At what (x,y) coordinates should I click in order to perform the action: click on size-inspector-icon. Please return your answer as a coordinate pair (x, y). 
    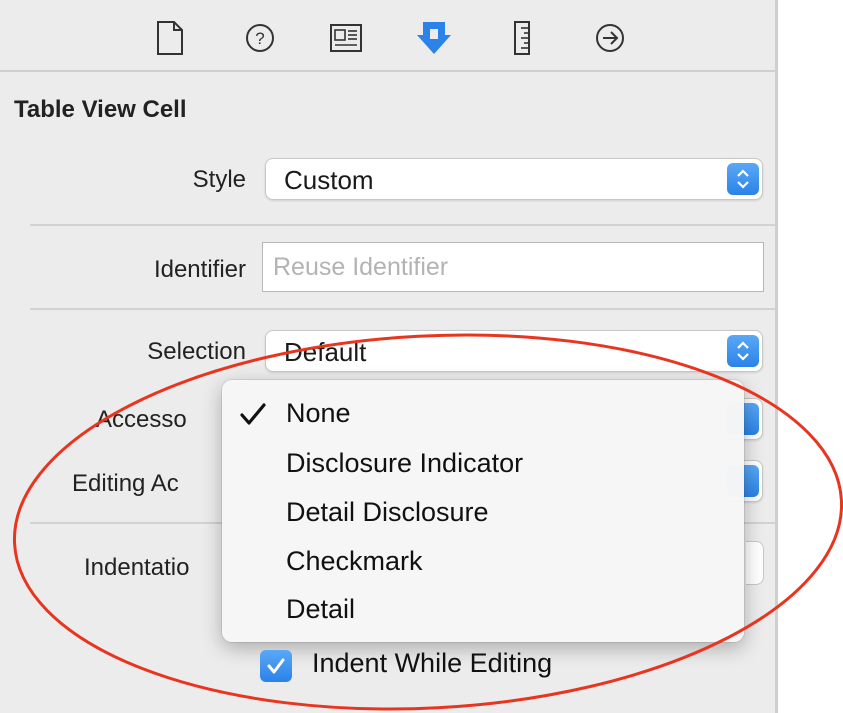
    Looking at the image, I should click on (522, 38).